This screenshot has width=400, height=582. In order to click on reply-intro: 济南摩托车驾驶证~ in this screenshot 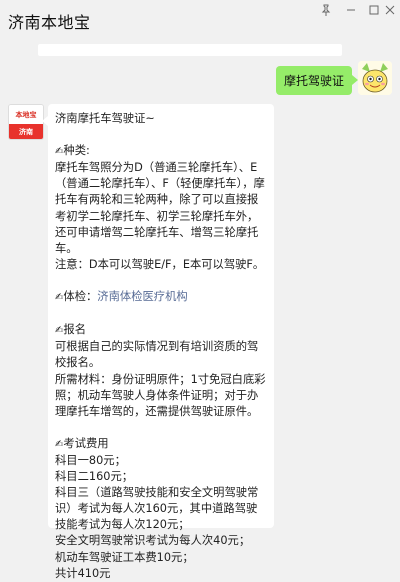, I will do `click(105, 118)`.